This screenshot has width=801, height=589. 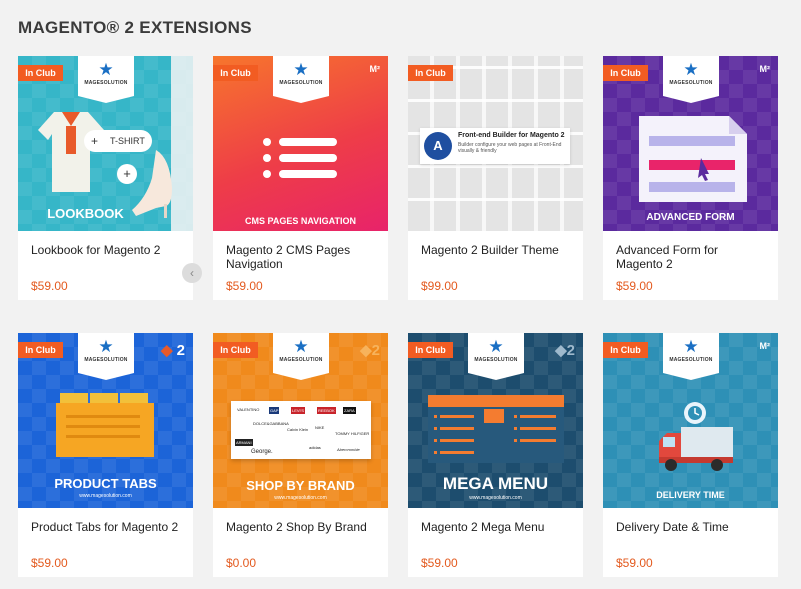 What do you see at coordinates (301, 257) in the screenshot?
I see `product-name: Magento 2 CMS Pages Navigation` at bounding box center [301, 257].